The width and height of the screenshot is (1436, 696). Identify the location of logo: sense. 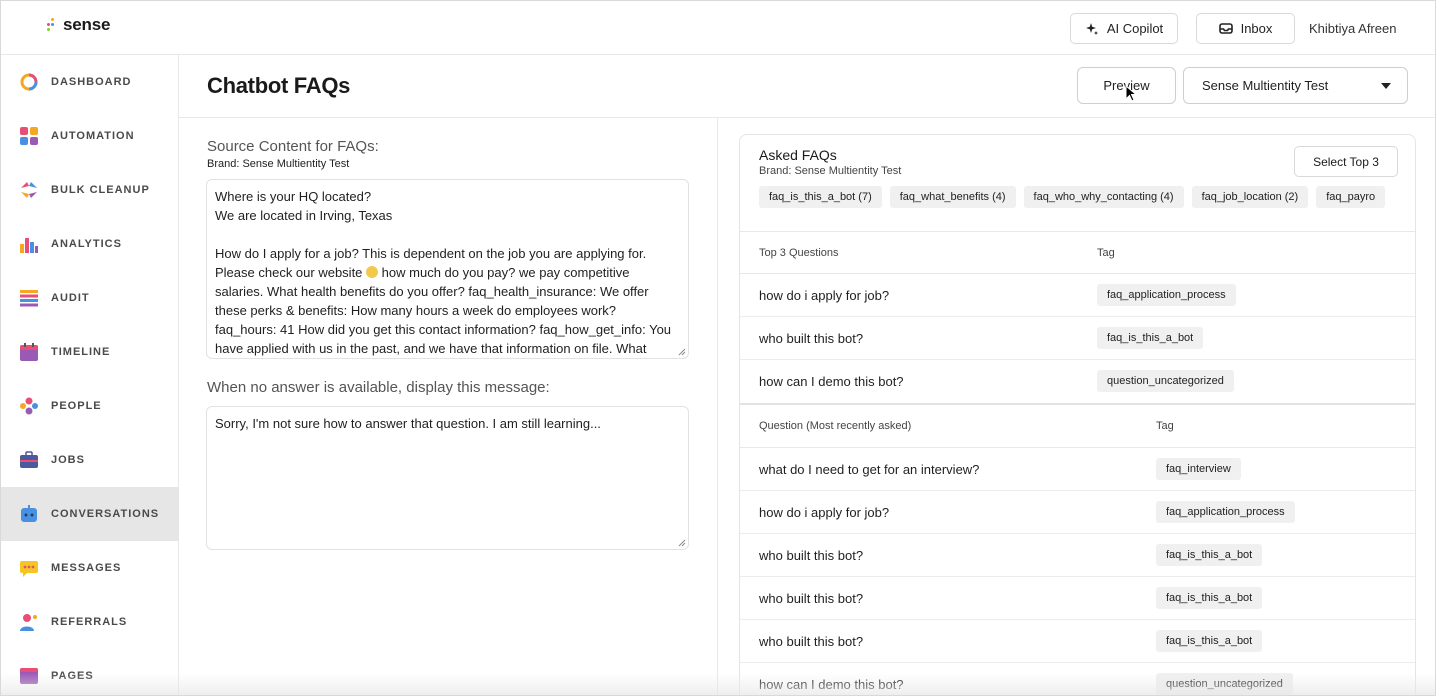
(78, 25).